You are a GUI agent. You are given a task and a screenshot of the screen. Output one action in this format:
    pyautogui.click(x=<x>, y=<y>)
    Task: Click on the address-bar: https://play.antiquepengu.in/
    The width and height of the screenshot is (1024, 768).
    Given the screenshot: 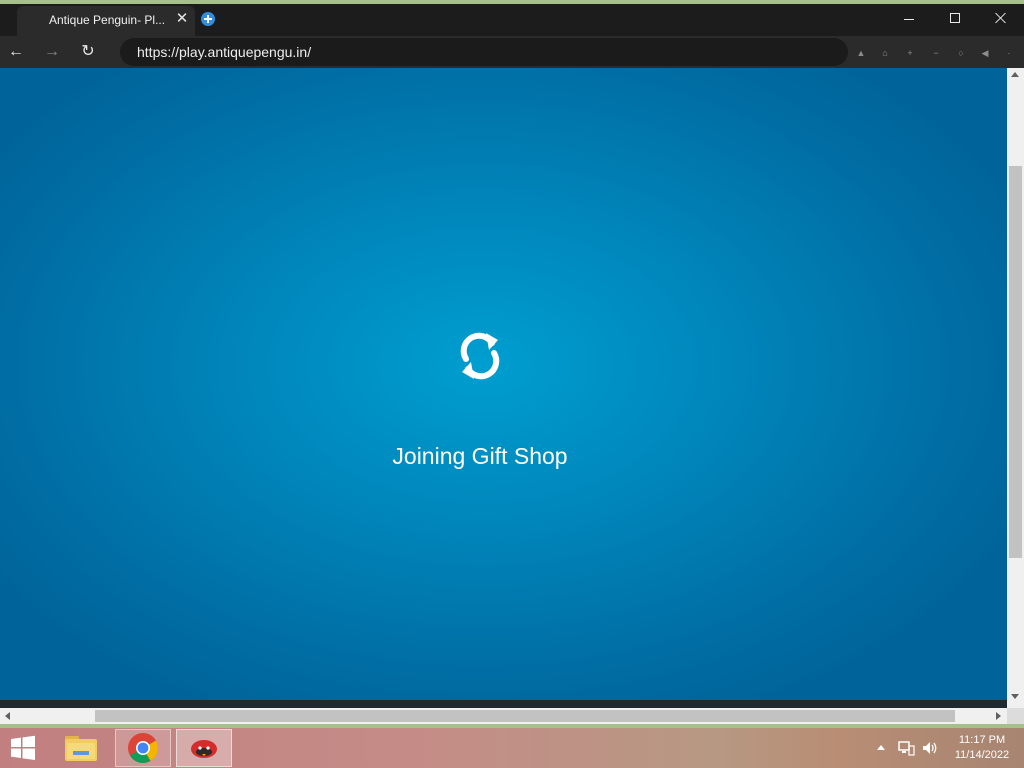 What is the action you would take?
    pyautogui.click(x=484, y=52)
    